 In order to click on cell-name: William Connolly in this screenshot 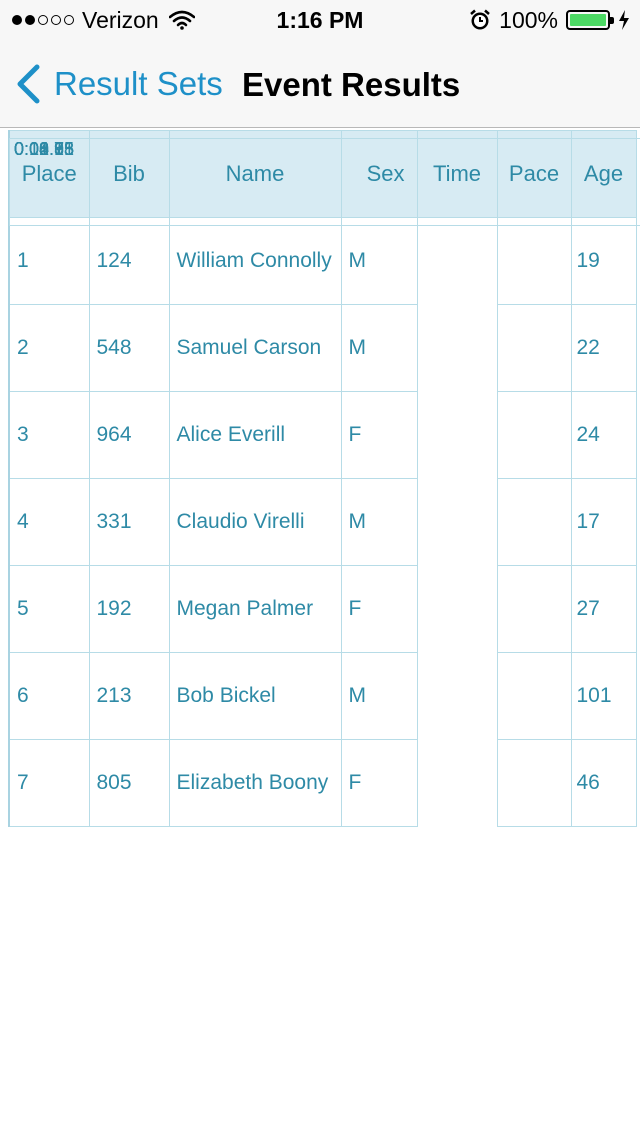, I will do `click(255, 261)`.